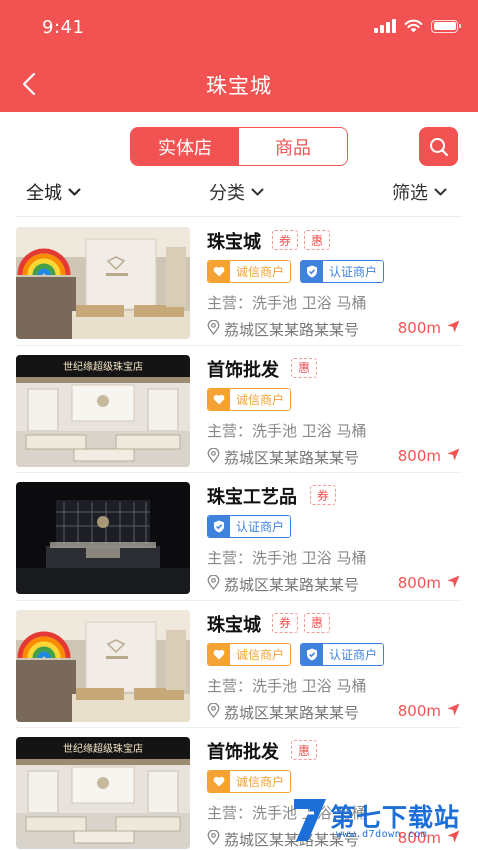 This screenshot has width=478, height=850. Describe the element at coordinates (53, 192) in the screenshot. I see `city-filter: 全城` at that location.